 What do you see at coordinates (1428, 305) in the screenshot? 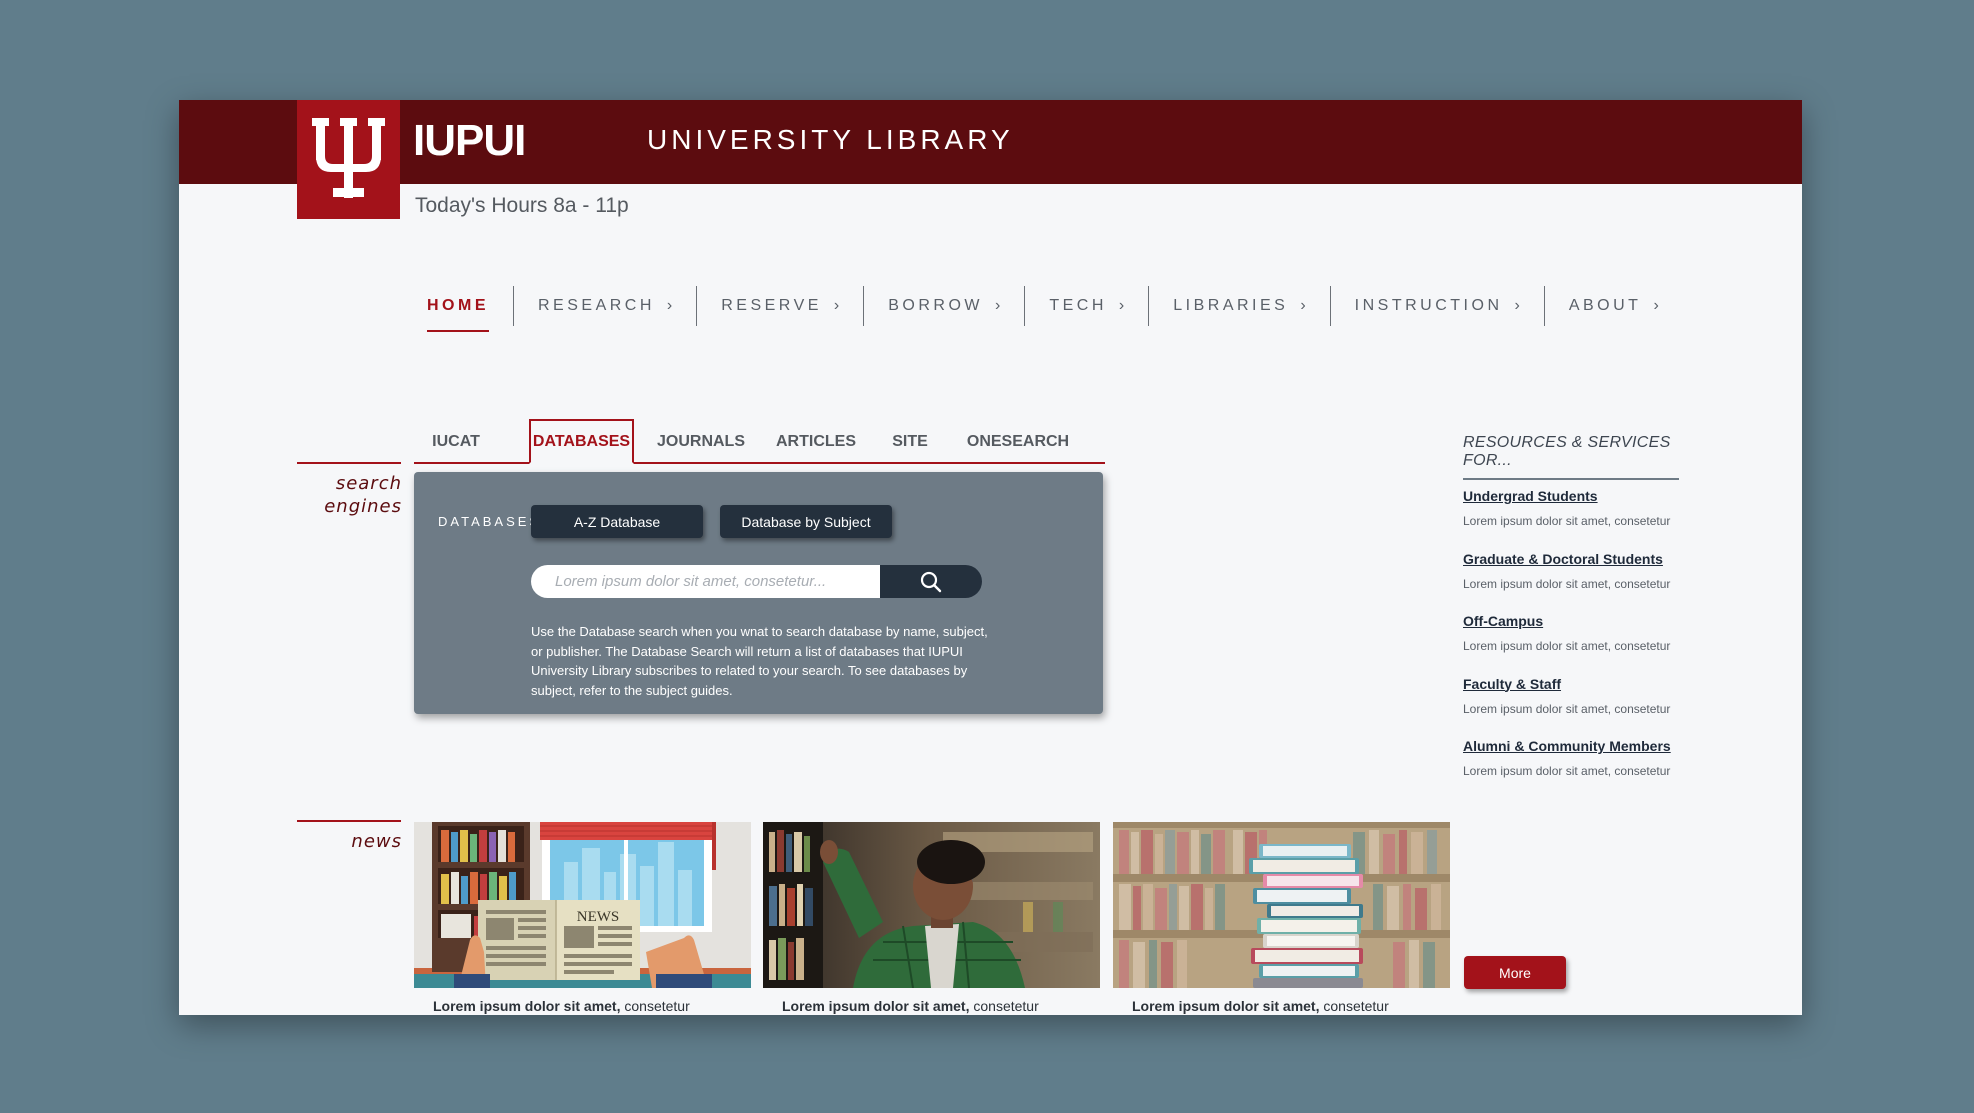
I see `nav-instruction-label: INSTRUCTION` at bounding box center [1428, 305].